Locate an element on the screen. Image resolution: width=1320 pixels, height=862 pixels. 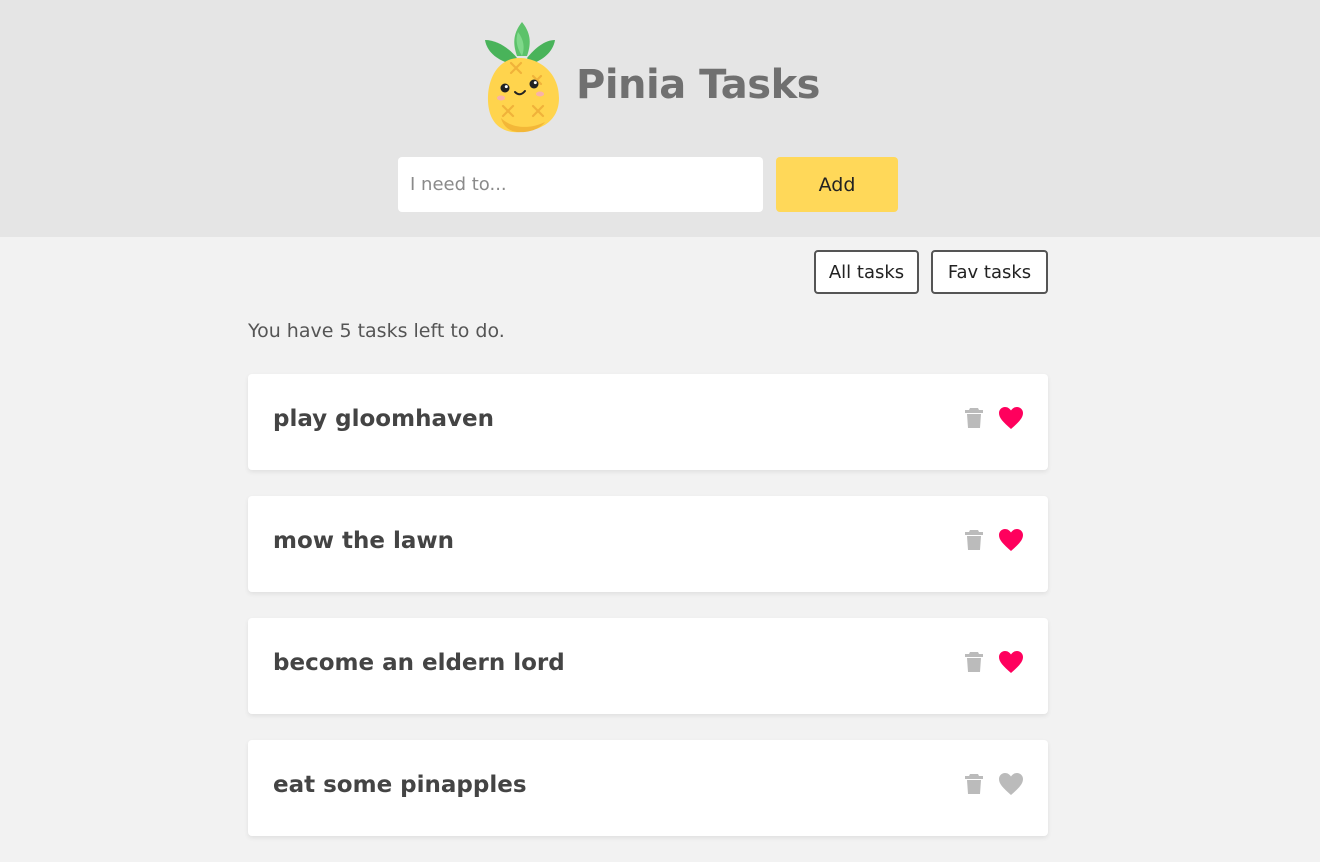
all-tasks-button: All tasks is located at coordinates (866, 272).